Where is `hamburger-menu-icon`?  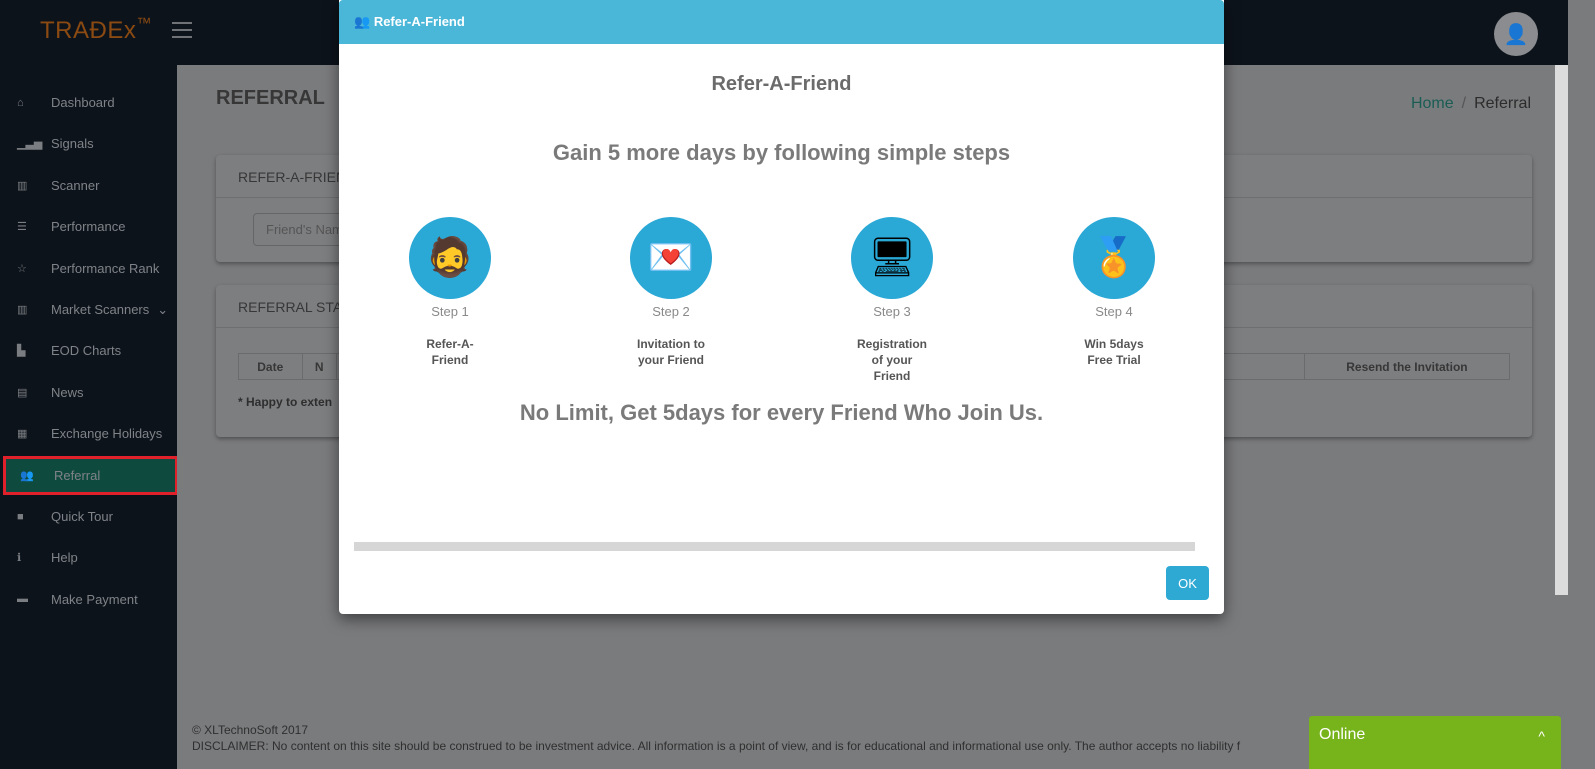 hamburger-menu-icon is located at coordinates (182, 30).